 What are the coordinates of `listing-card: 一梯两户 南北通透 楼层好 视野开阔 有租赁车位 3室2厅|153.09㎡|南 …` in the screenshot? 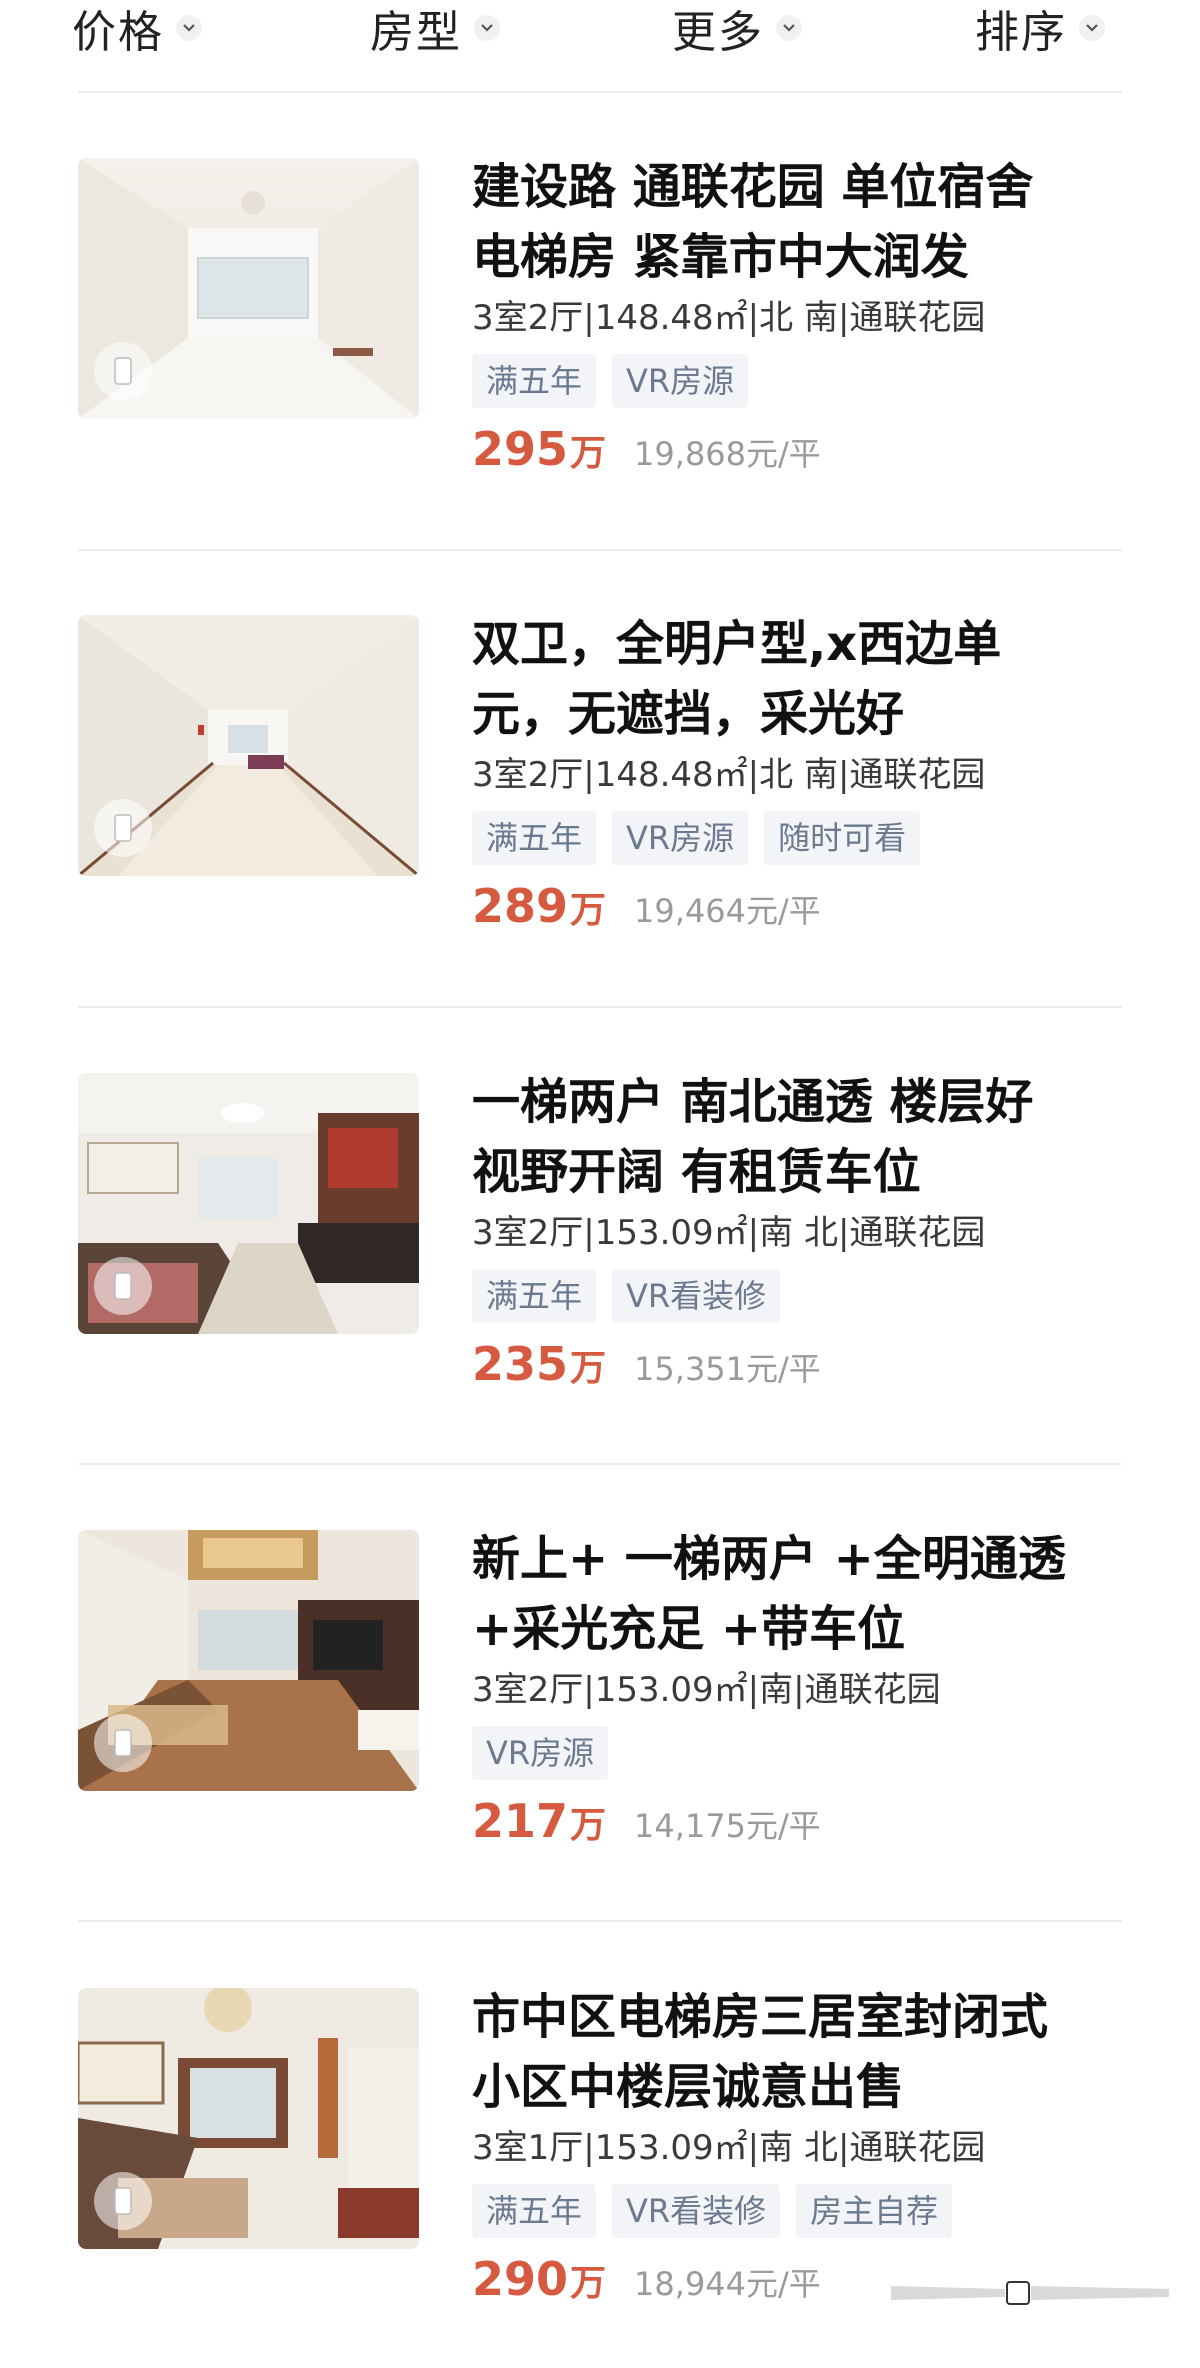 It's located at (600, 1263).